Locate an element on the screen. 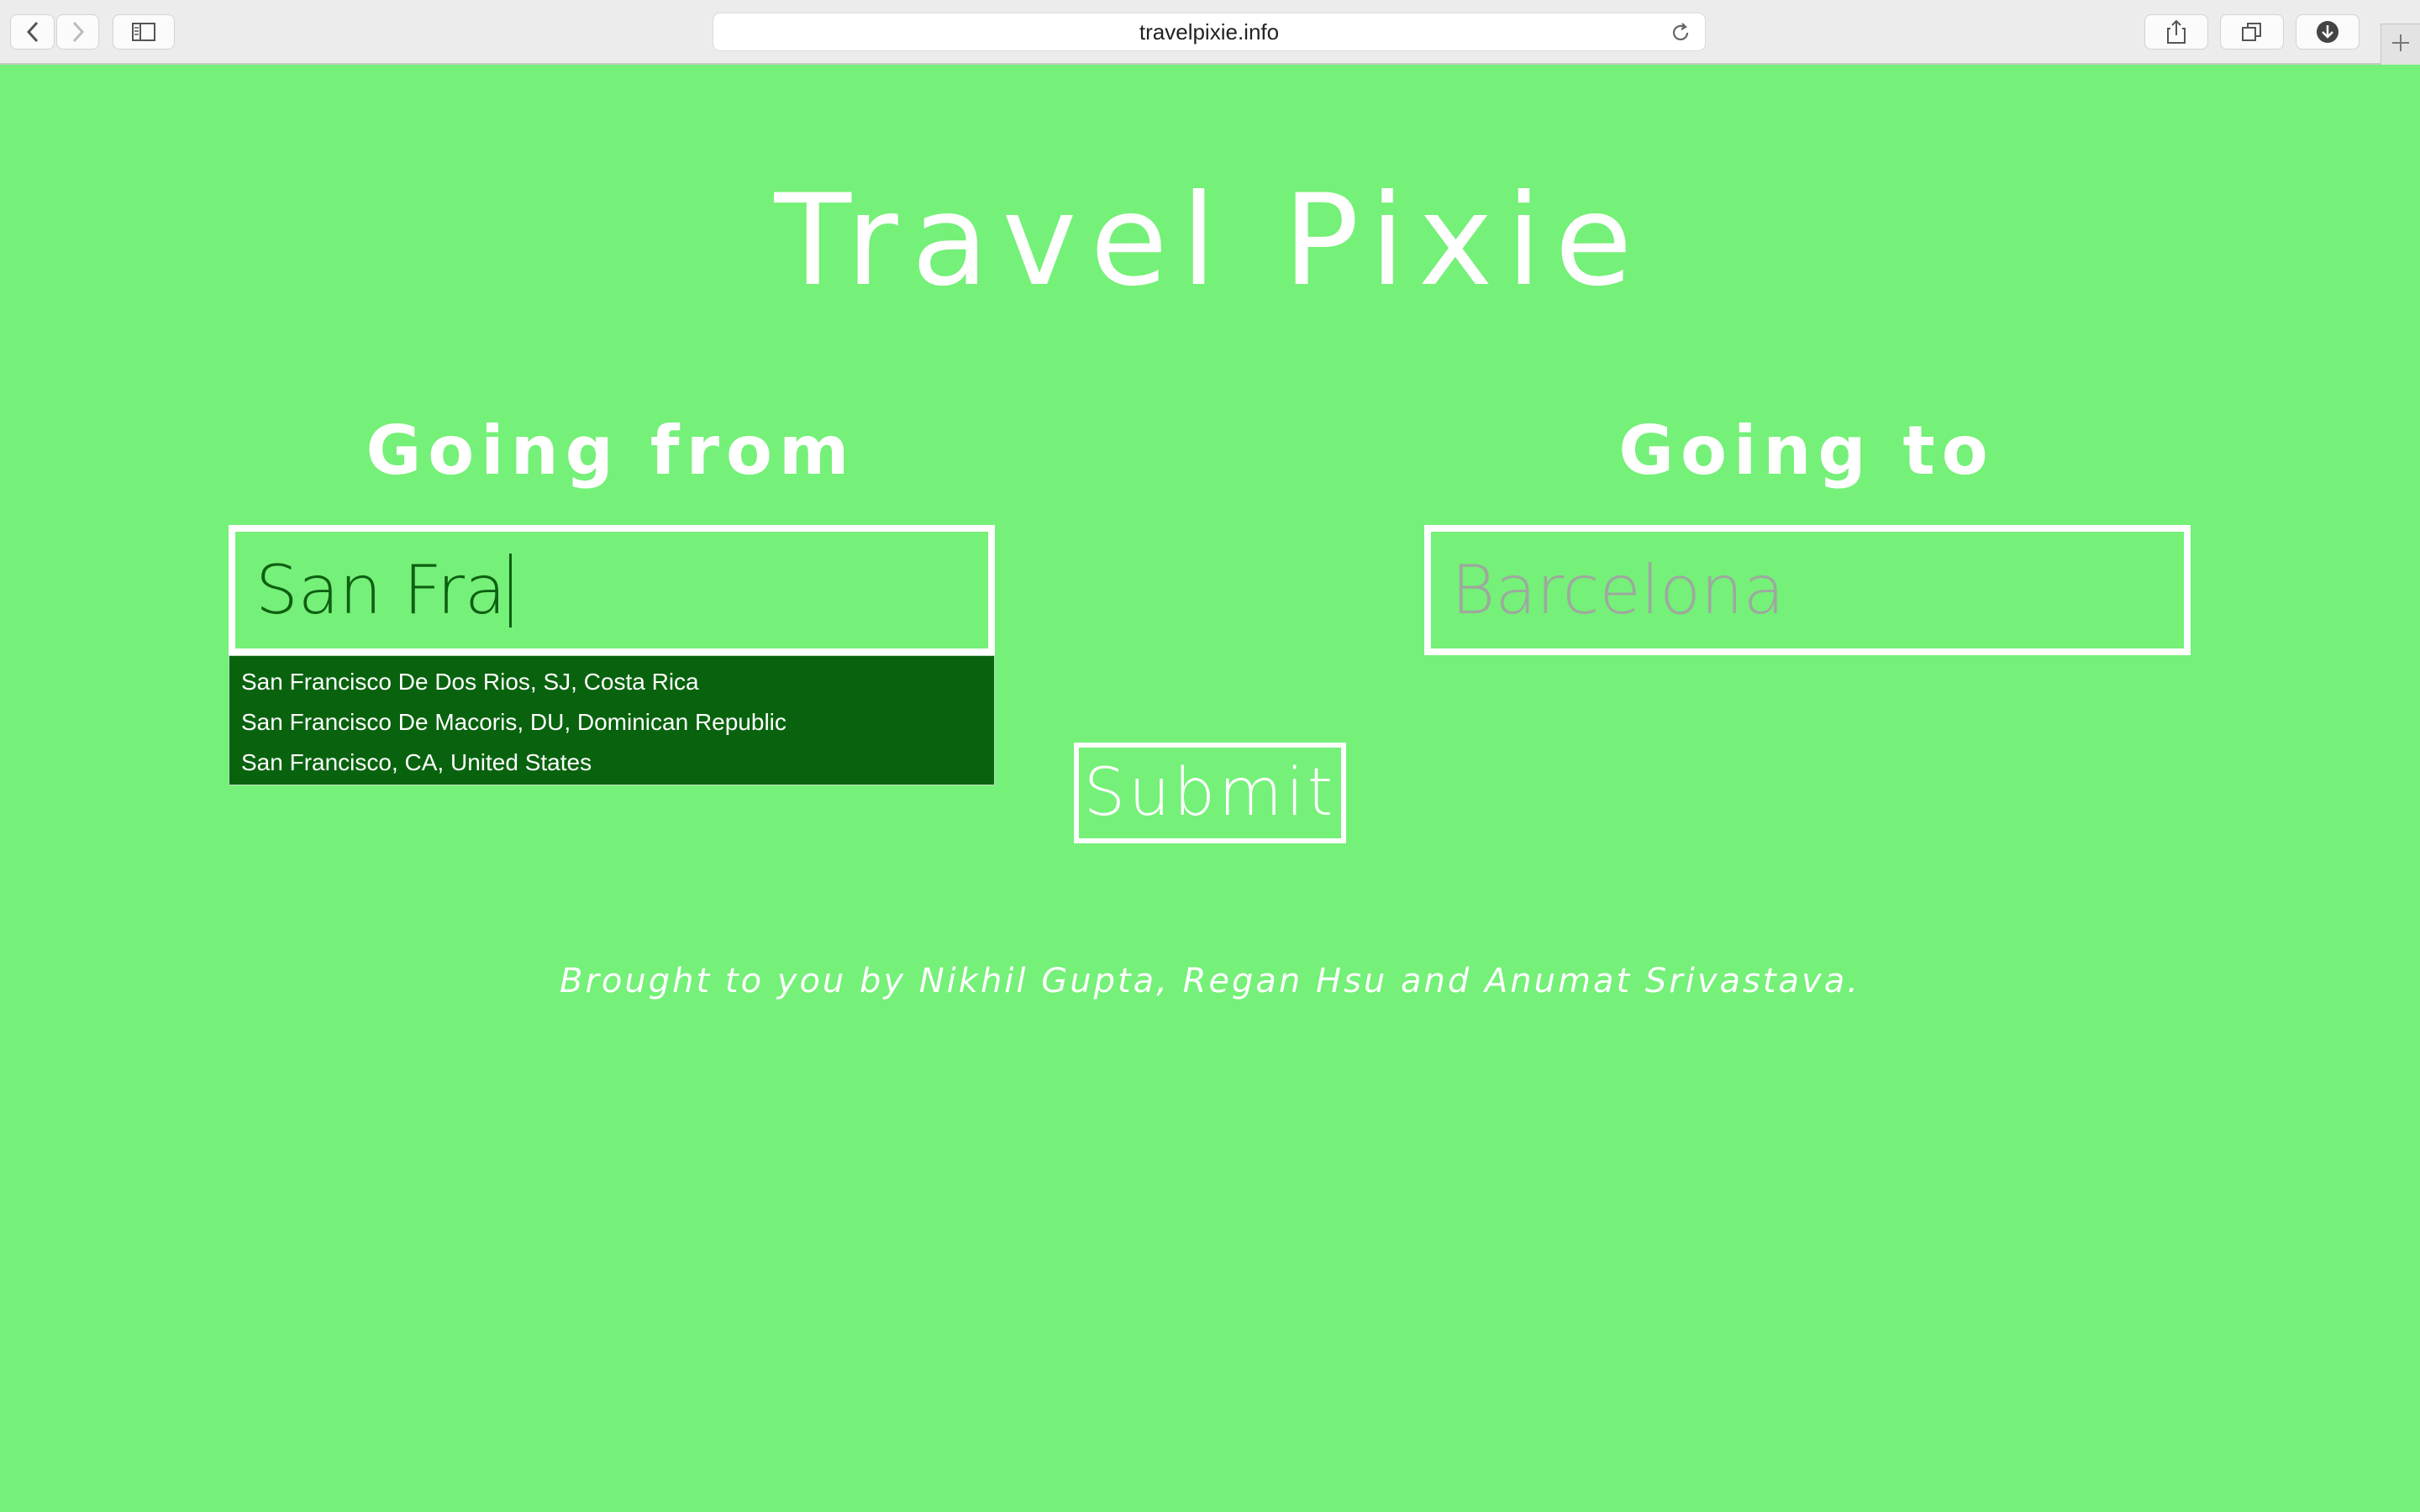  share-icon is located at coordinates (2176, 32).